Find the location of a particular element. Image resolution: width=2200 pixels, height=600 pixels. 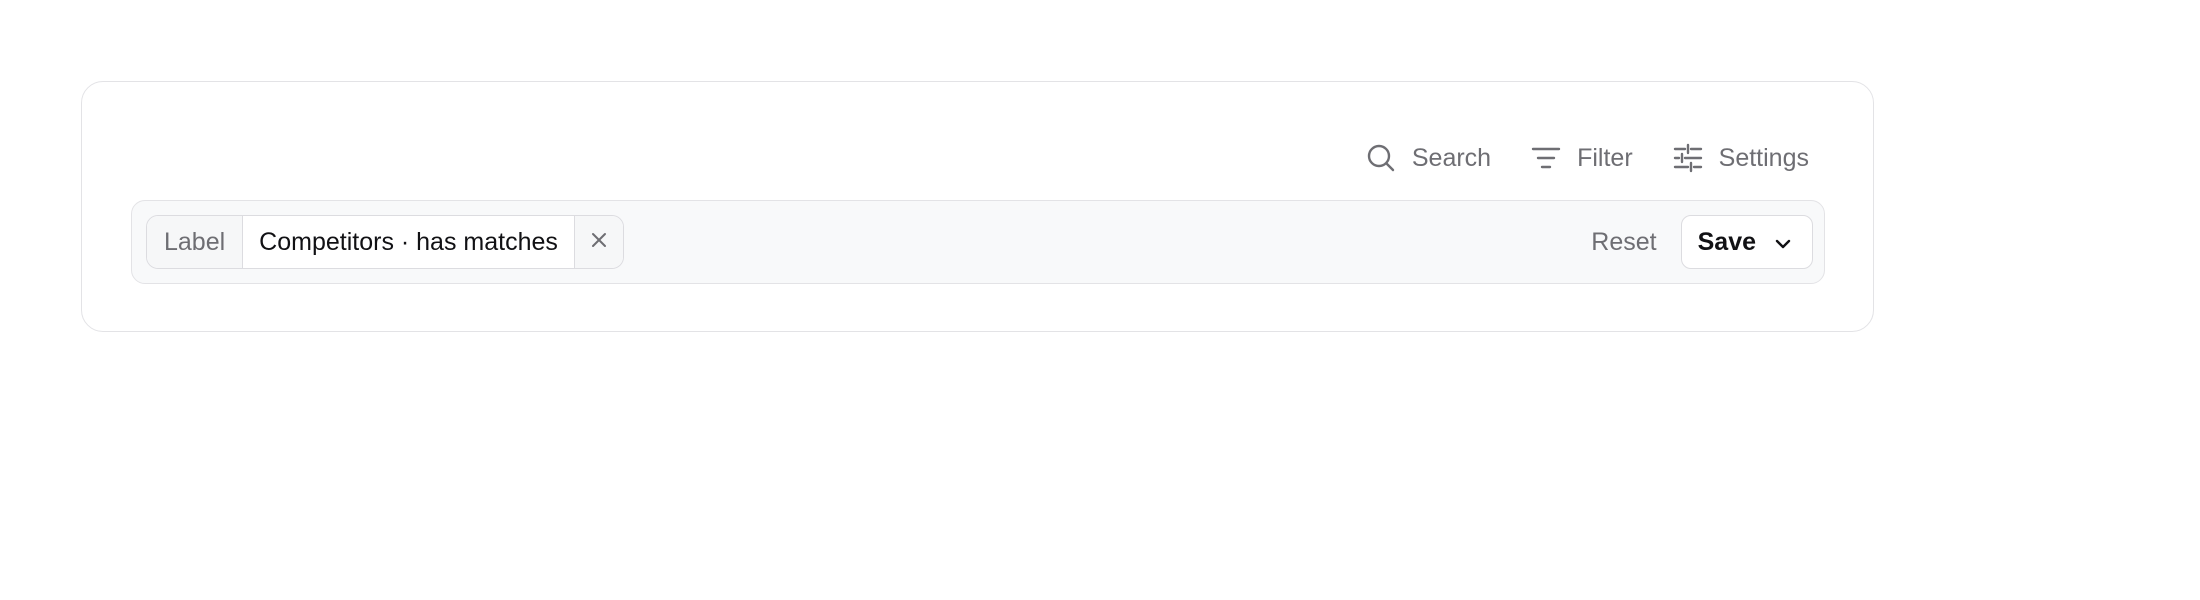

settings-button: Settings is located at coordinates (1741, 158).